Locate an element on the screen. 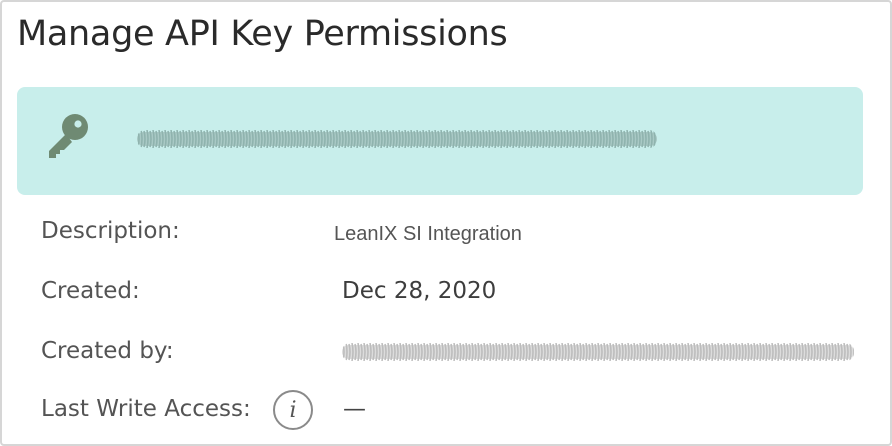 The image size is (892, 446). created-by-value-redacted is located at coordinates (598, 352).